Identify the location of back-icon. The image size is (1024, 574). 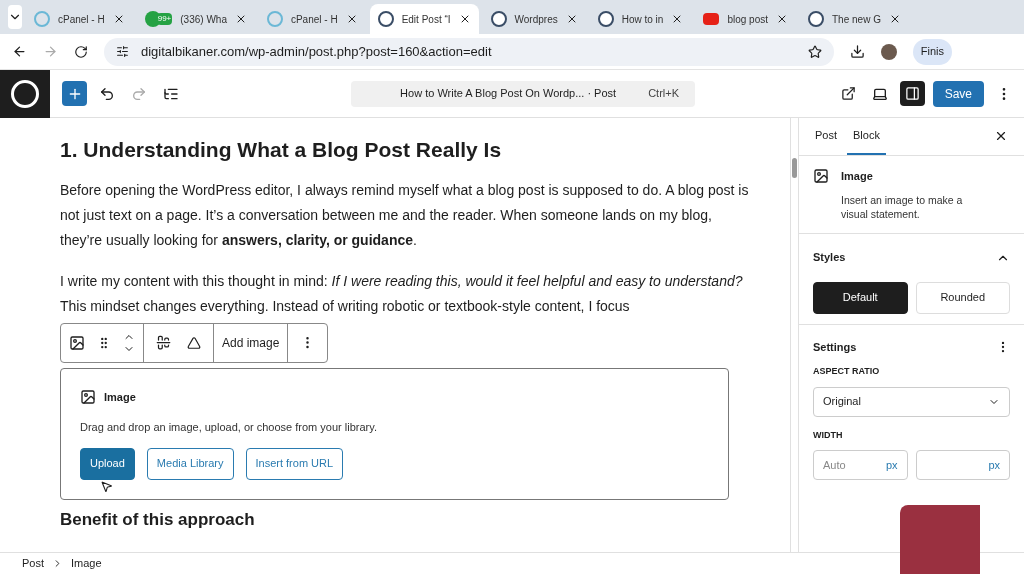
(19, 51).